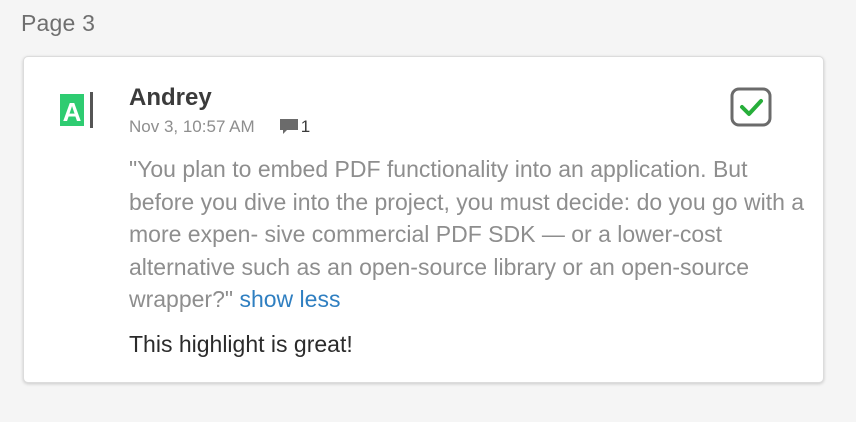  I want to click on show-less-link: show less, so click(289, 299).